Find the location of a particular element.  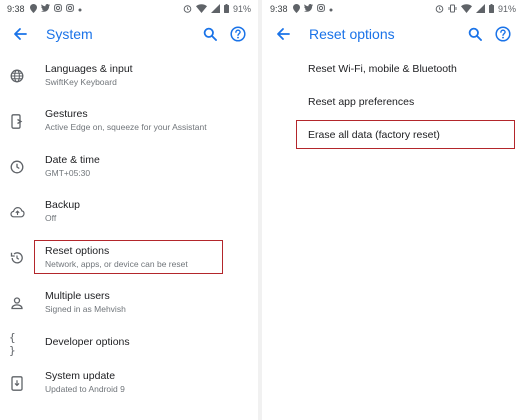

reset-app-preferences-item: Reset app preferences is located at coordinates (361, 102).